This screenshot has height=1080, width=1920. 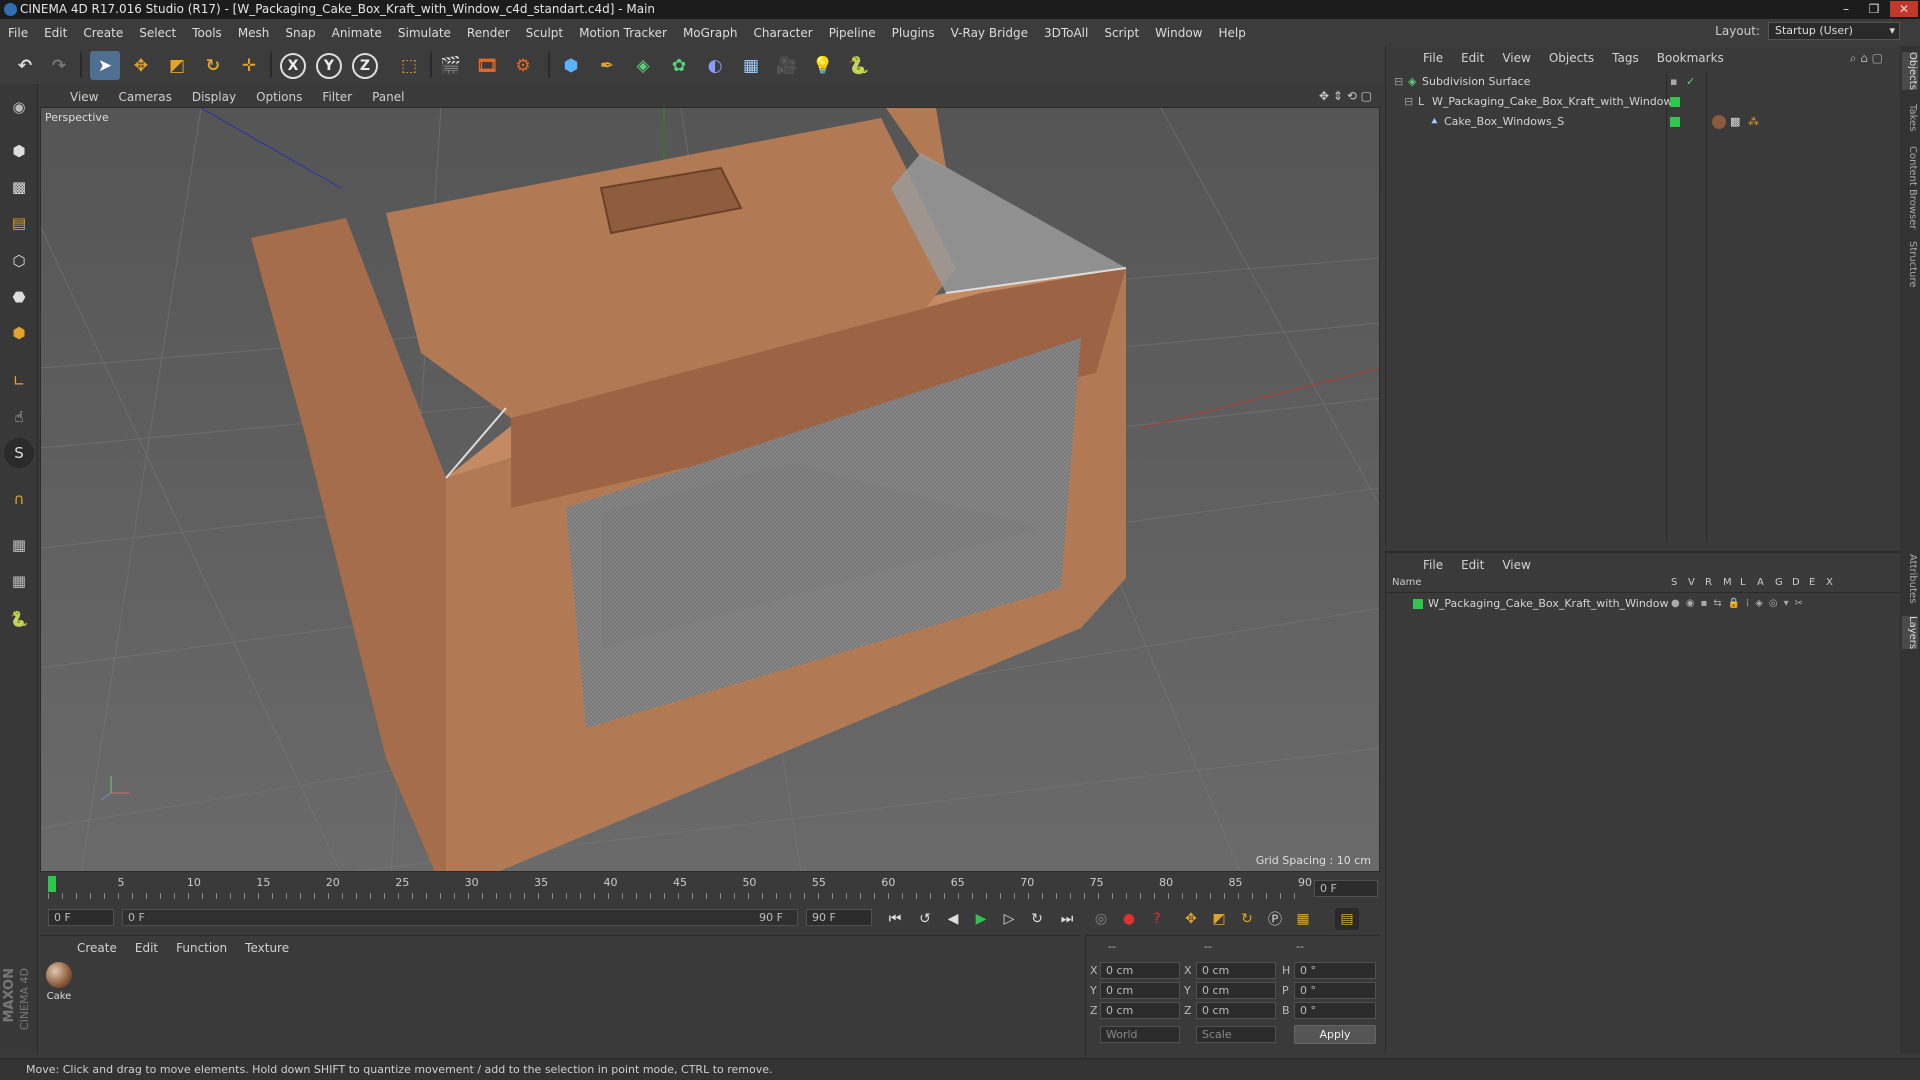 What do you see at coordinates (715, 65) in the screenshot?
I see `deformer-icon: ◐` at bounding box center [715, 65].